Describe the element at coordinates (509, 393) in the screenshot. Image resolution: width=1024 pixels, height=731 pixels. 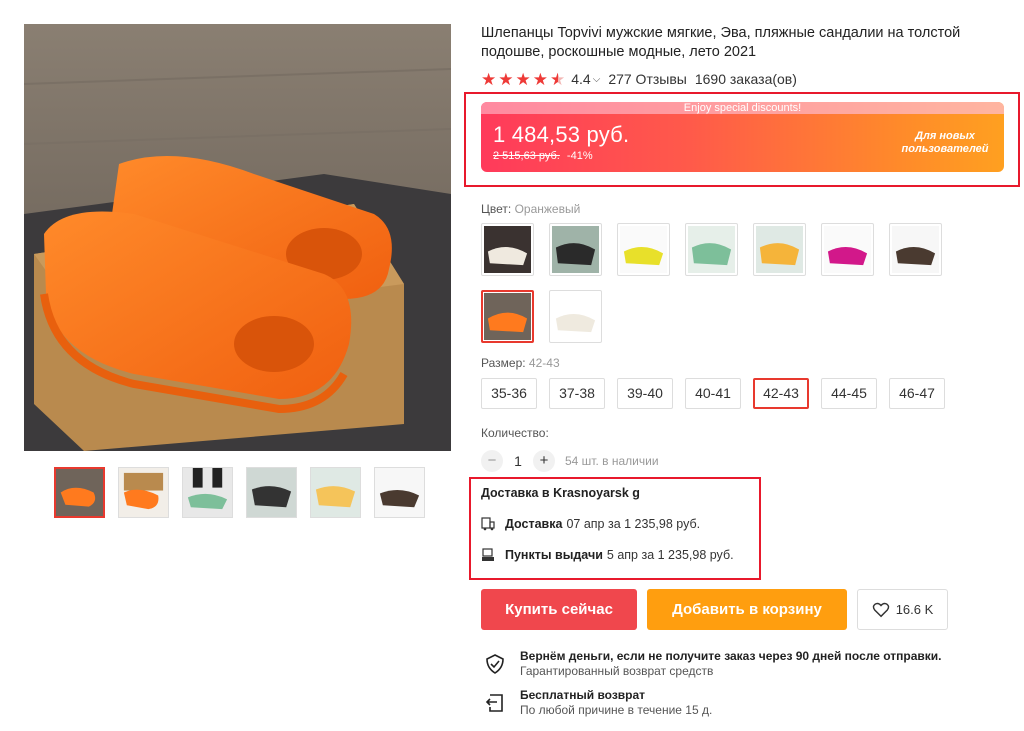
I see `size-option-35-36: 35-36` at that location.